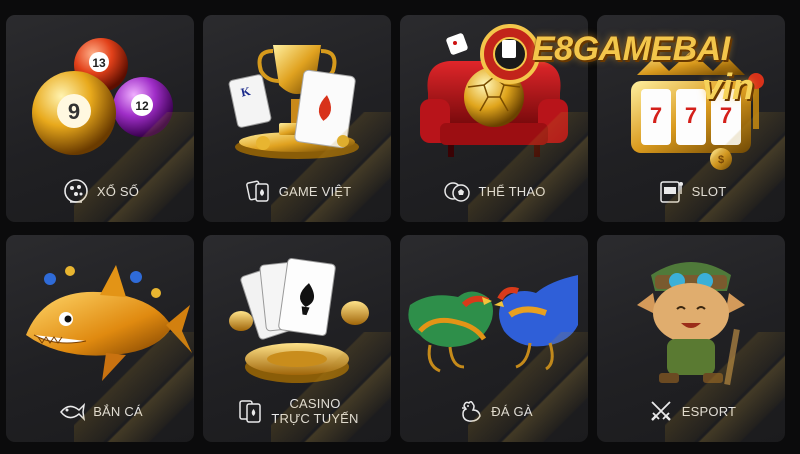 This screenshot has width=800, height=454. Describe the element at coordinates (315, 418) in the screenshot. I see `tile-label-line2: TRỰC TUYẾN` at that location.